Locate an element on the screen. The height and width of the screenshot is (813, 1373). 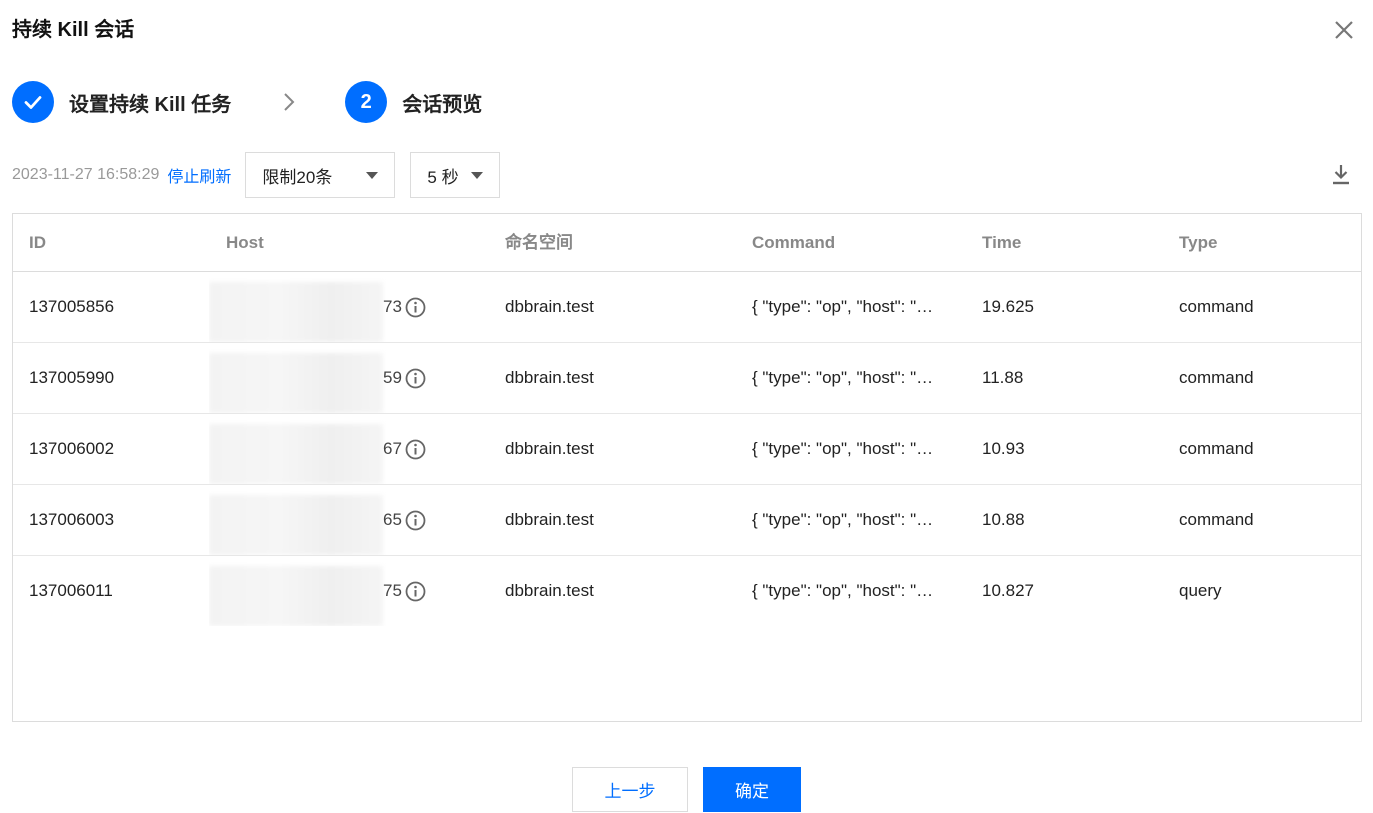
column-header-type: Type is located at coordinates (1198, 242).